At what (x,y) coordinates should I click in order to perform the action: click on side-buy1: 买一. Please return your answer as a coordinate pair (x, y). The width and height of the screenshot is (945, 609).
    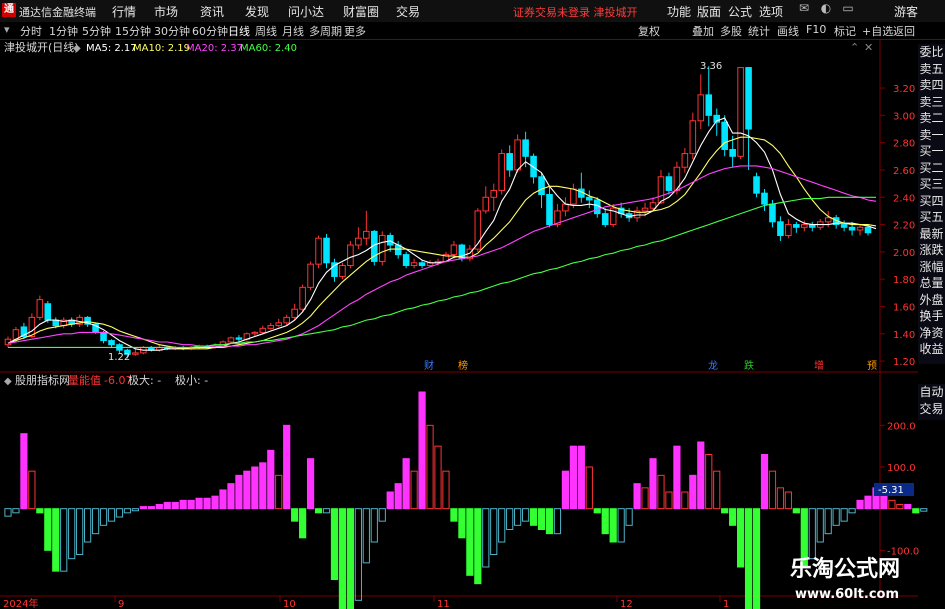
    Looking at the image, I should click on (931, 151).